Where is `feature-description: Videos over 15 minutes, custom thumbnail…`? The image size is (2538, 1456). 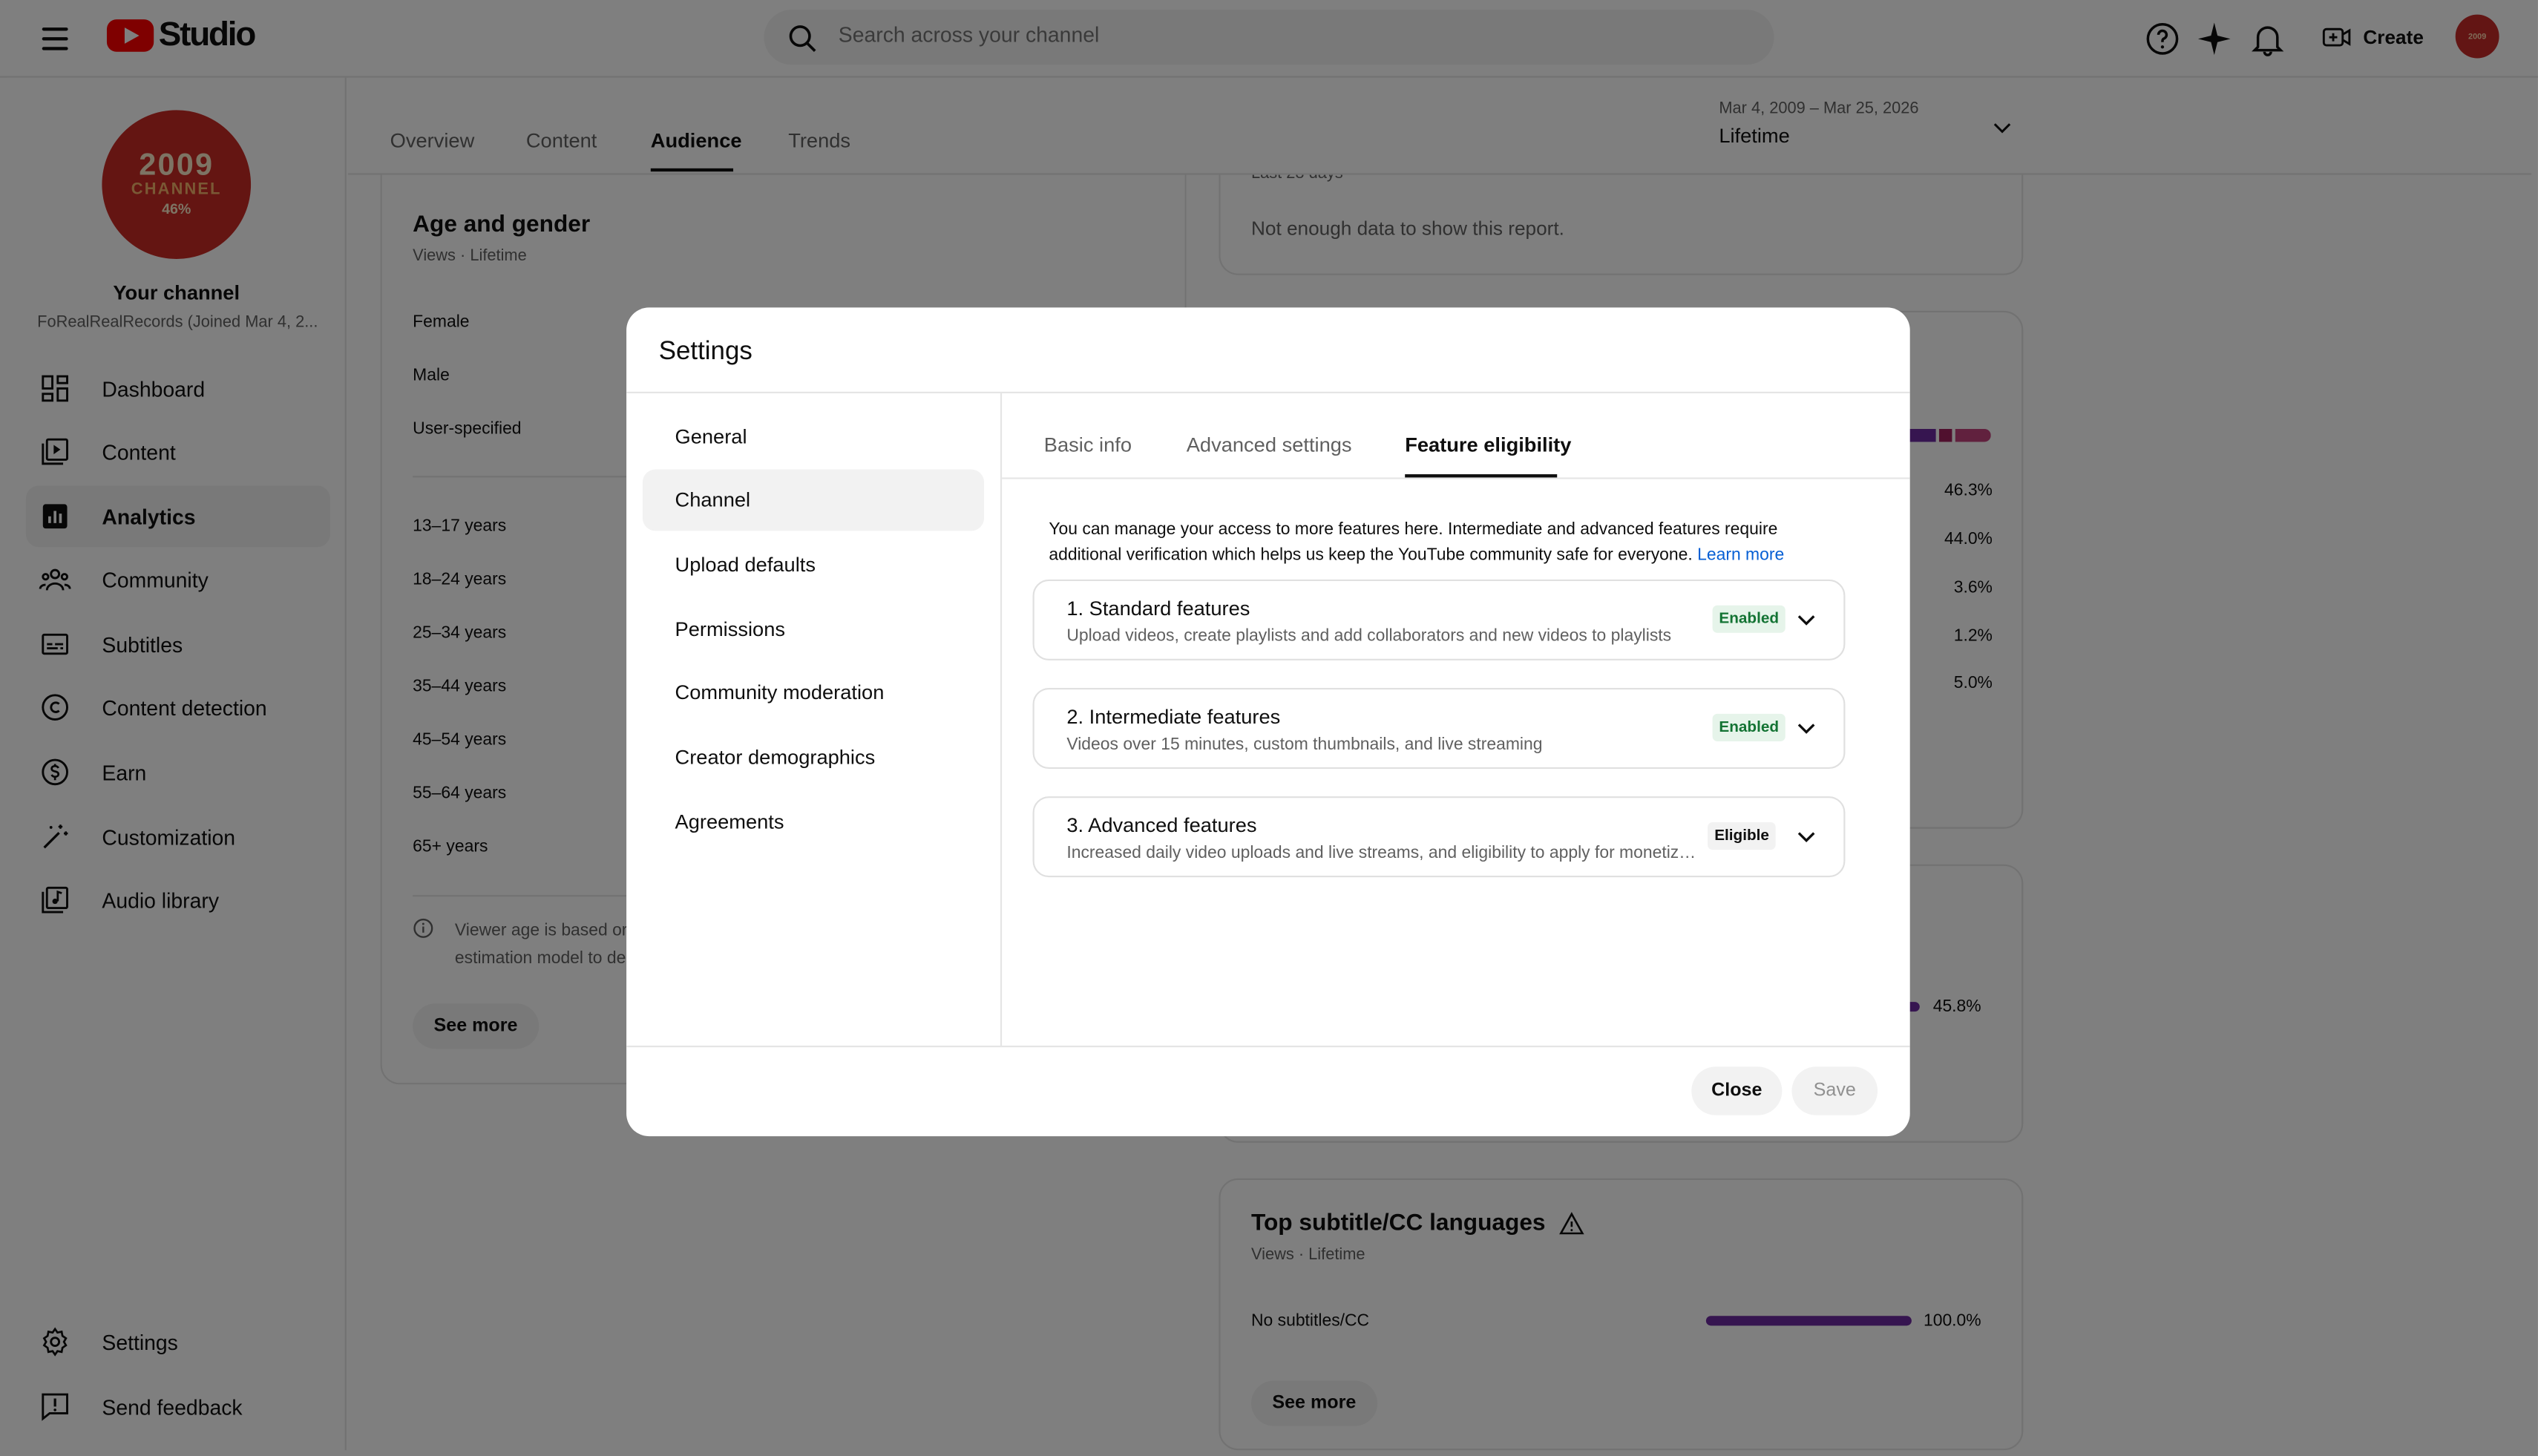
feature-description: Videos over 15 minutes, custom thumbnail… is located at coordinates (1304, 745).